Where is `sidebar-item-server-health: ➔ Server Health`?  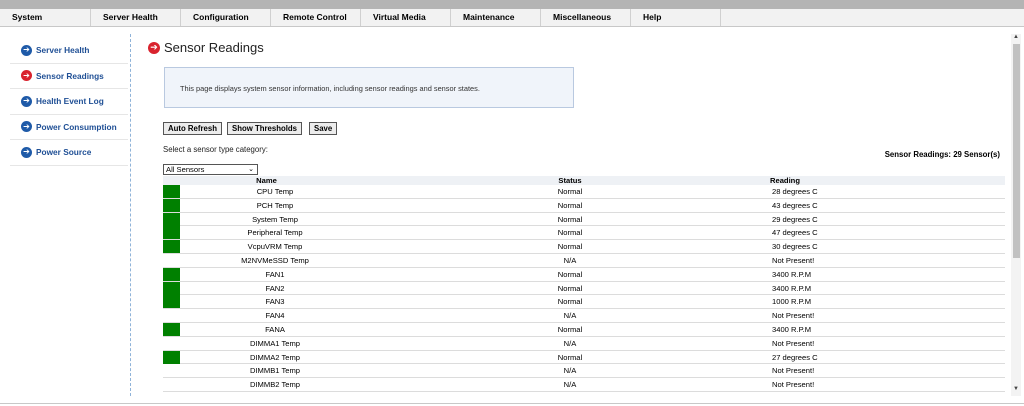
sidebar-item-server-health: ➔ Server Health is located at coordinates (69, 51).